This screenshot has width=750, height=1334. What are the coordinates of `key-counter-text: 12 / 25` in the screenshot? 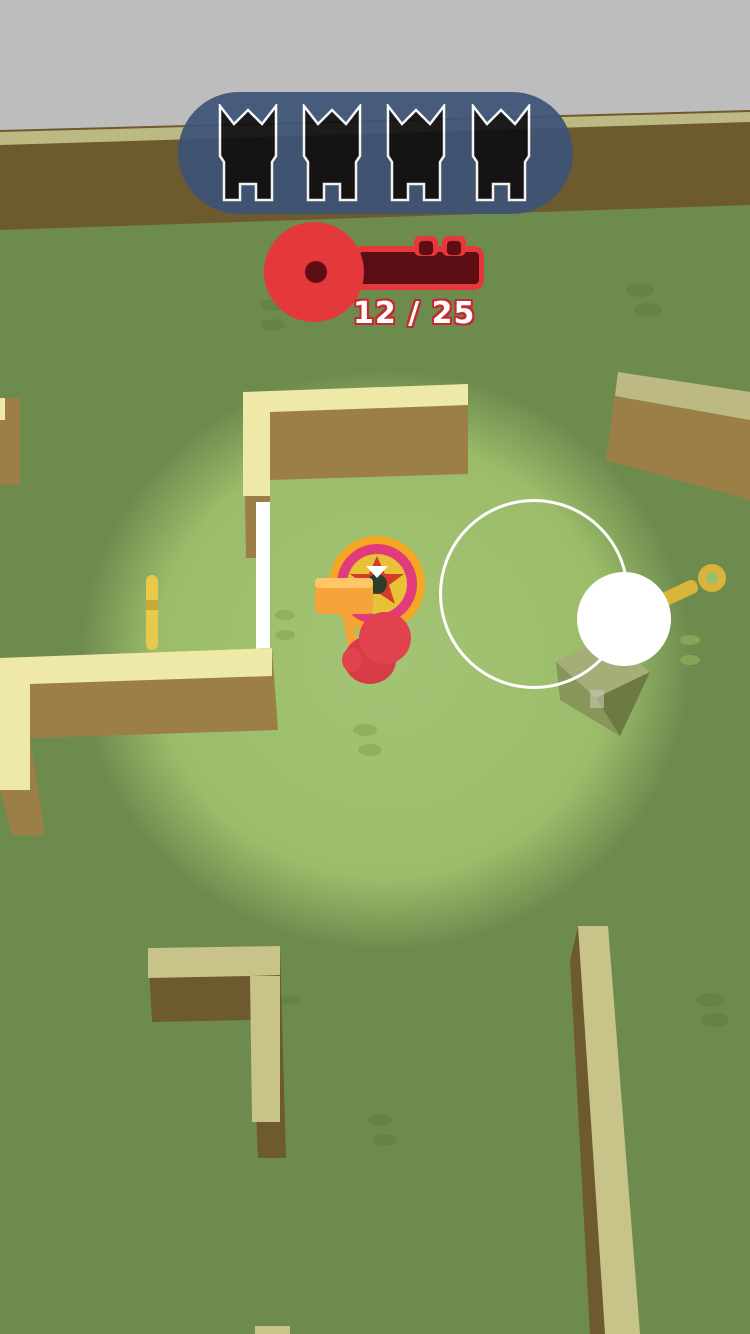 It's located at (414, 313).